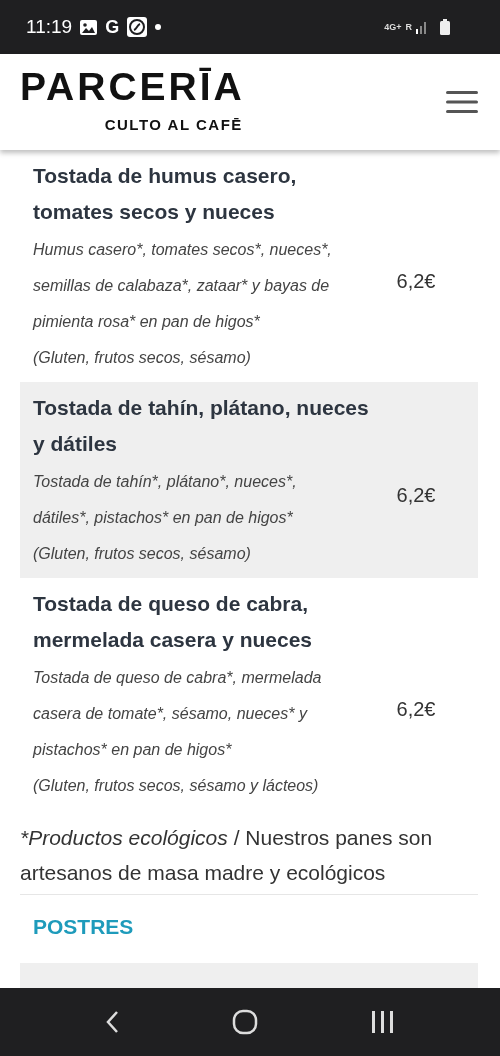  I want to click on menu-icon, so click(462, 102).